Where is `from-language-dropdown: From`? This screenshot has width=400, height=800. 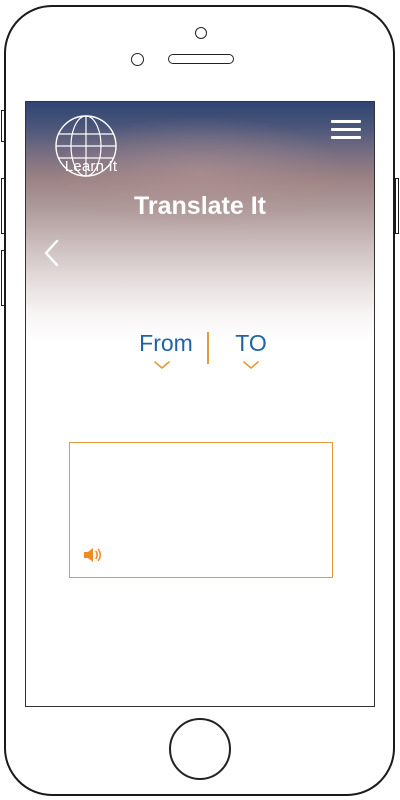
from-language-dropdown: From is located at coordinates (166, 355).